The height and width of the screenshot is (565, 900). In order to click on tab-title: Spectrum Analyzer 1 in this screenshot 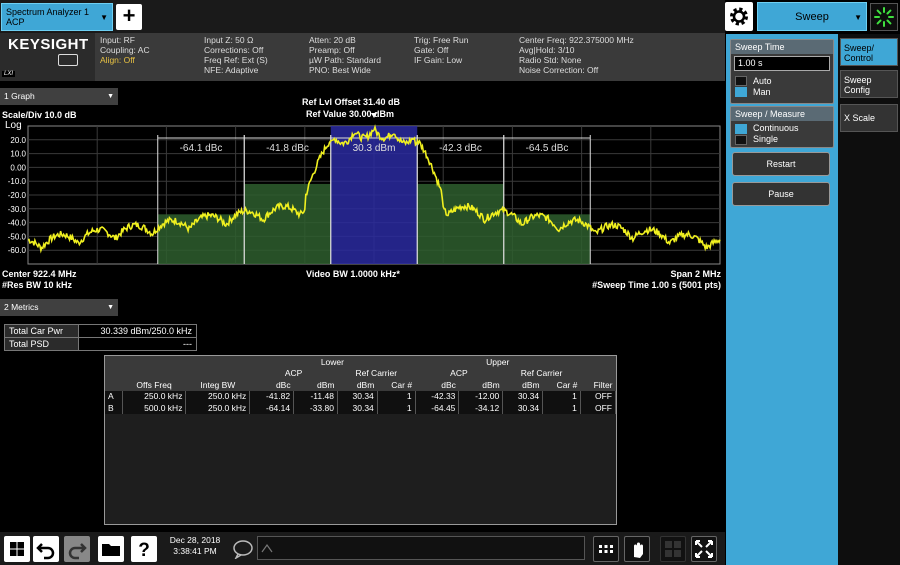, I will do `click(48, 12)`.